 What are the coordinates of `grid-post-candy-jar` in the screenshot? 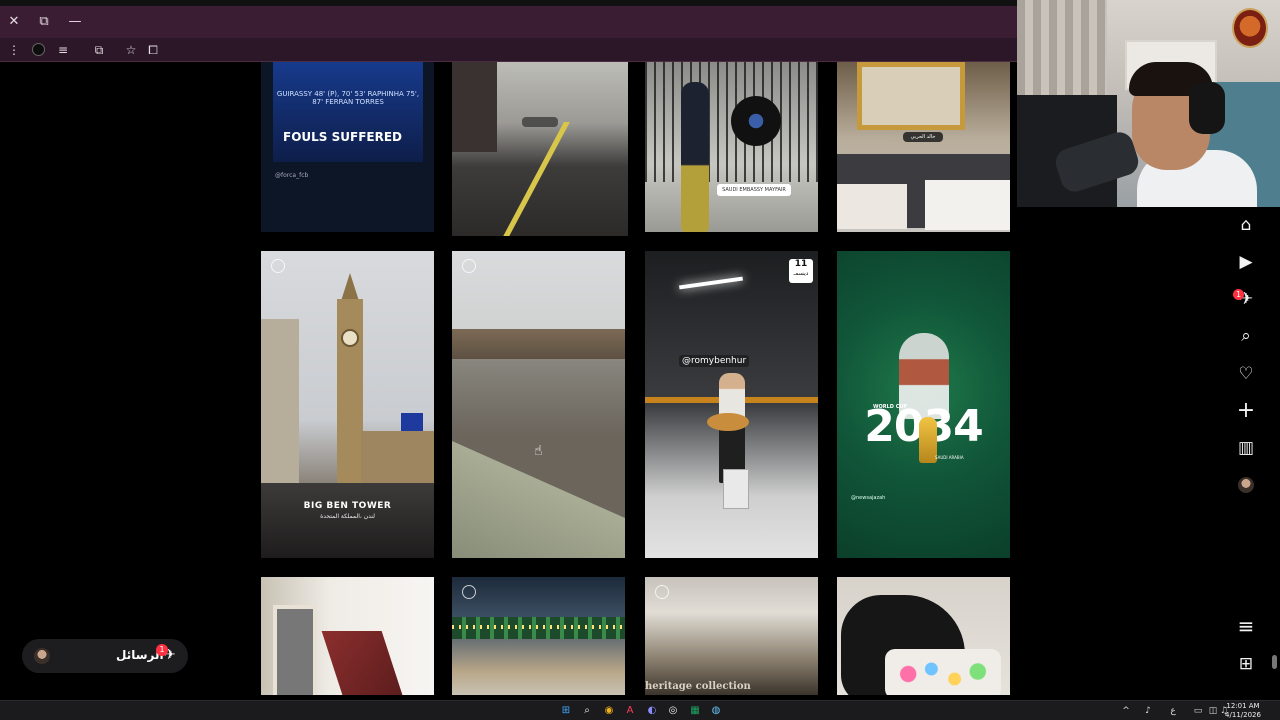 It's located at (923, 636).